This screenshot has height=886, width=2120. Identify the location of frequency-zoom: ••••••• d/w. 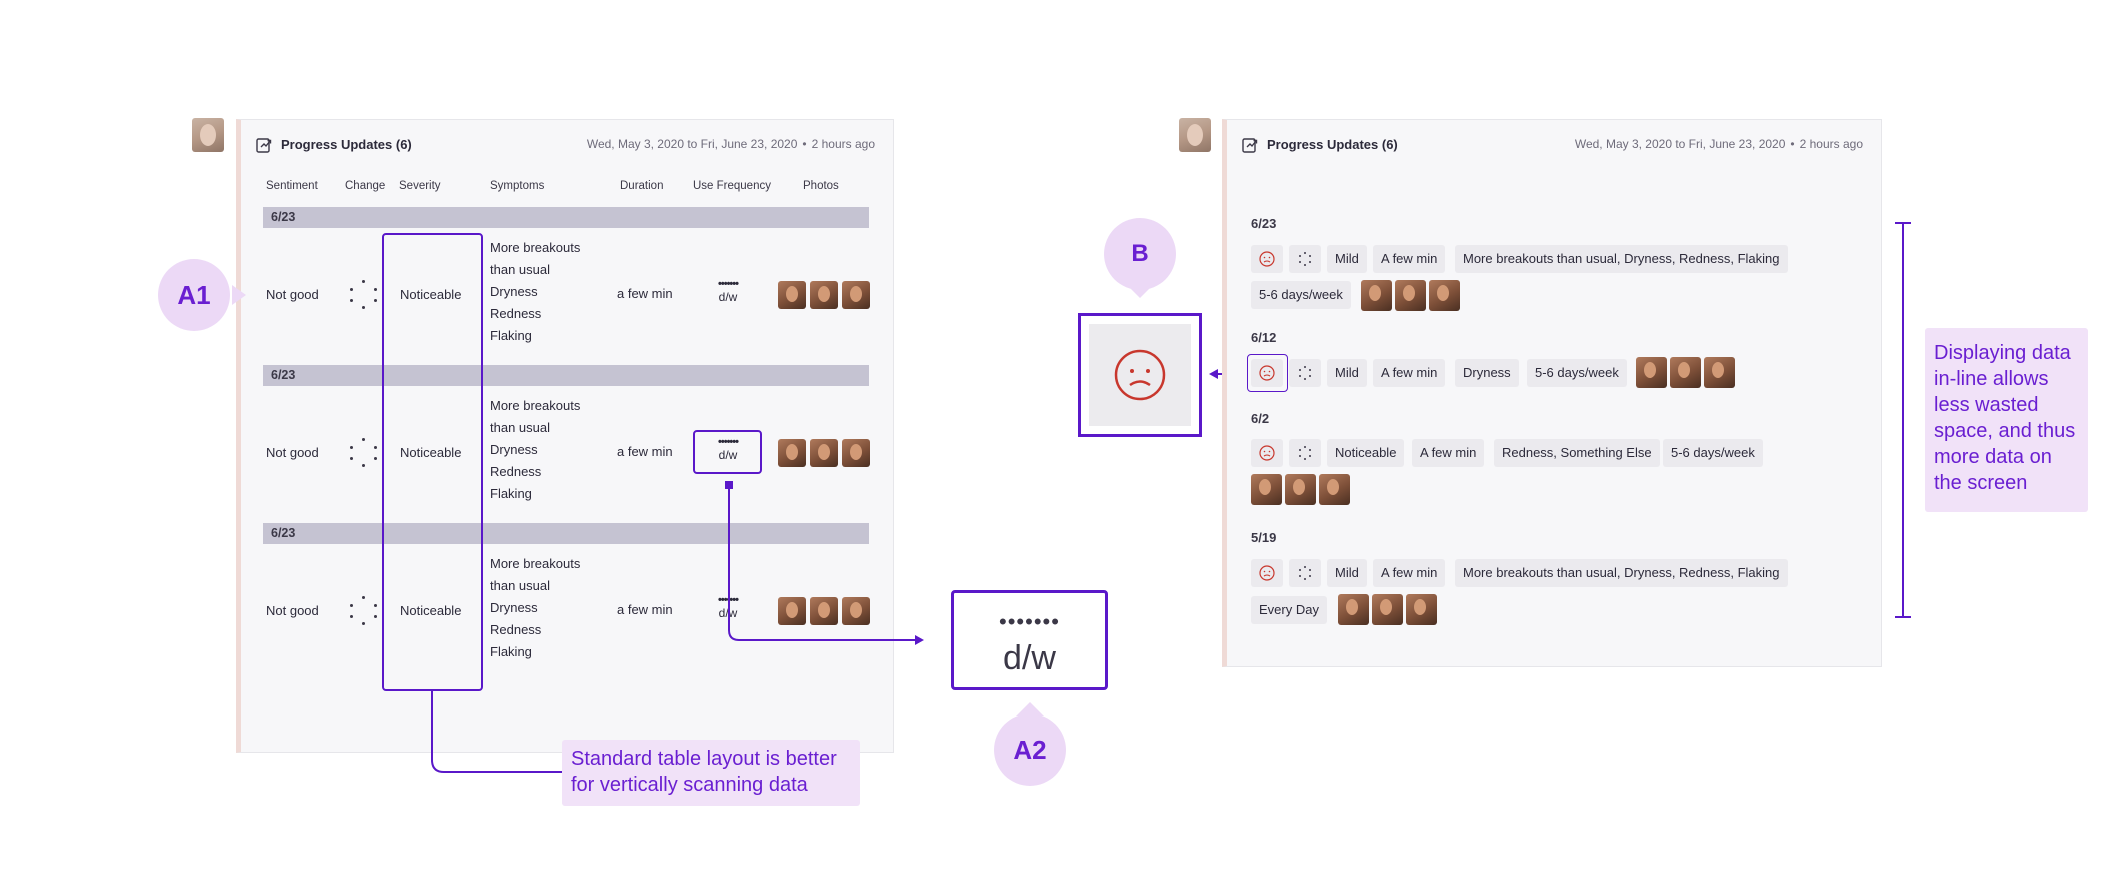
(1029, 640).